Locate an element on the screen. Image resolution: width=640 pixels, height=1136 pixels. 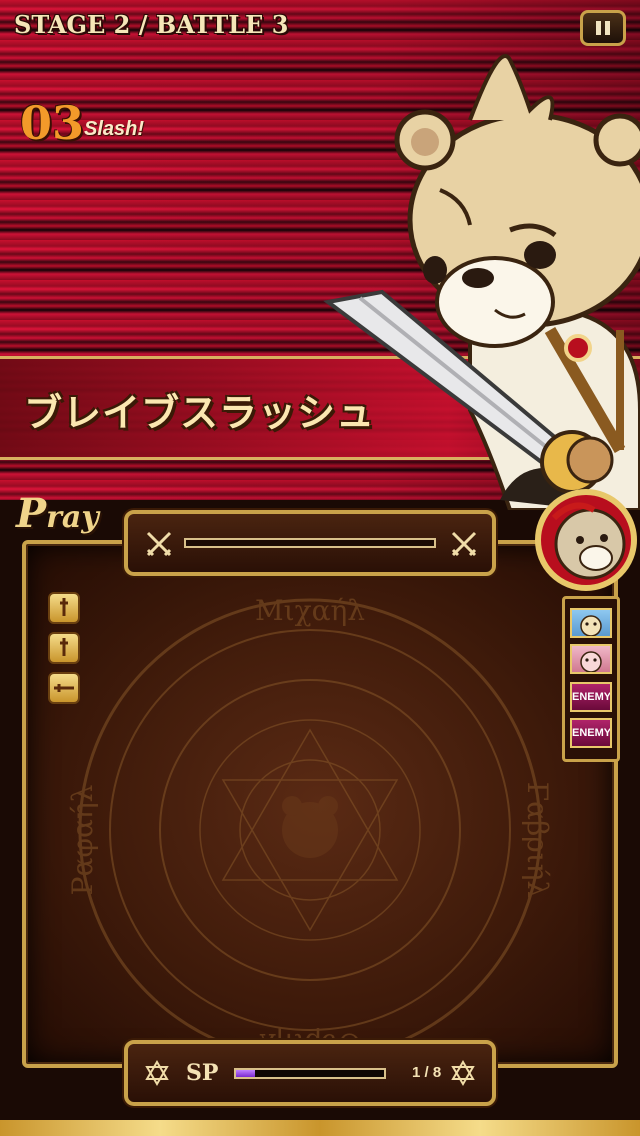
magic-word-left: Ραφαήλ is located at coordinates (82, 840).